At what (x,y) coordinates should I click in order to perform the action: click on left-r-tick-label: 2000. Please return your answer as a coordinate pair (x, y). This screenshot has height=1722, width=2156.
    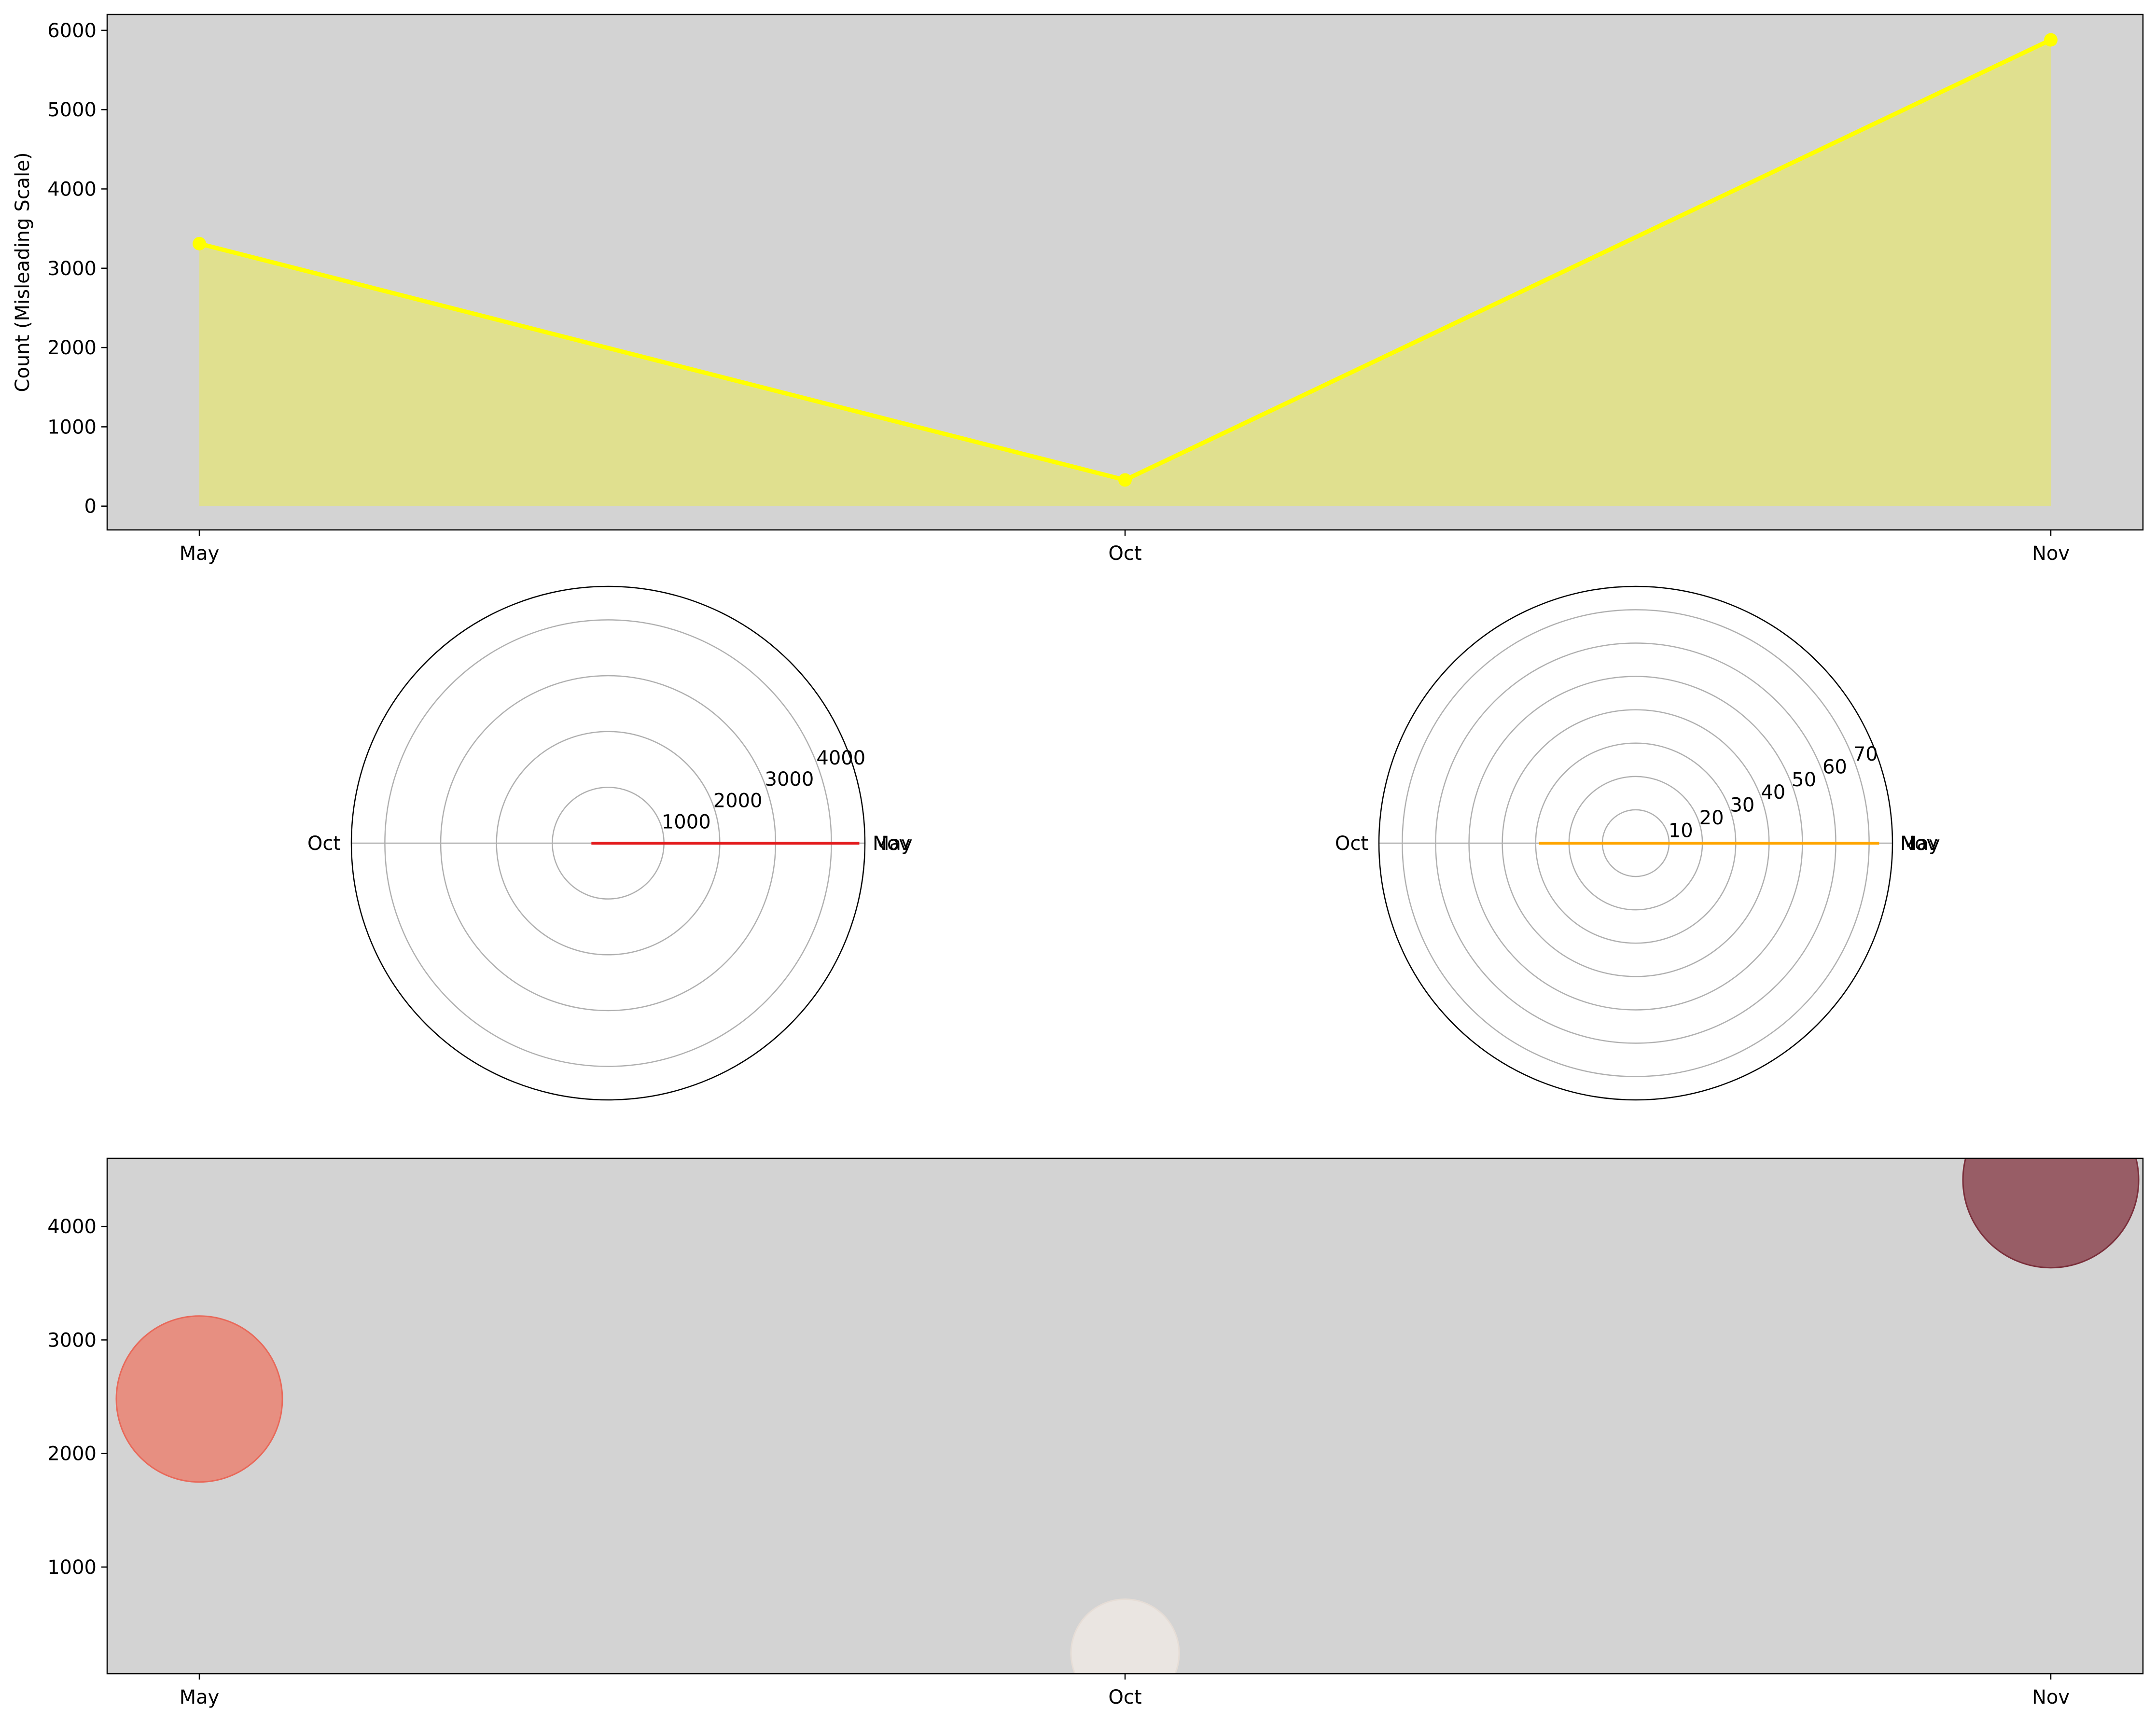
    Looking at the image, I should click on (738, 801).